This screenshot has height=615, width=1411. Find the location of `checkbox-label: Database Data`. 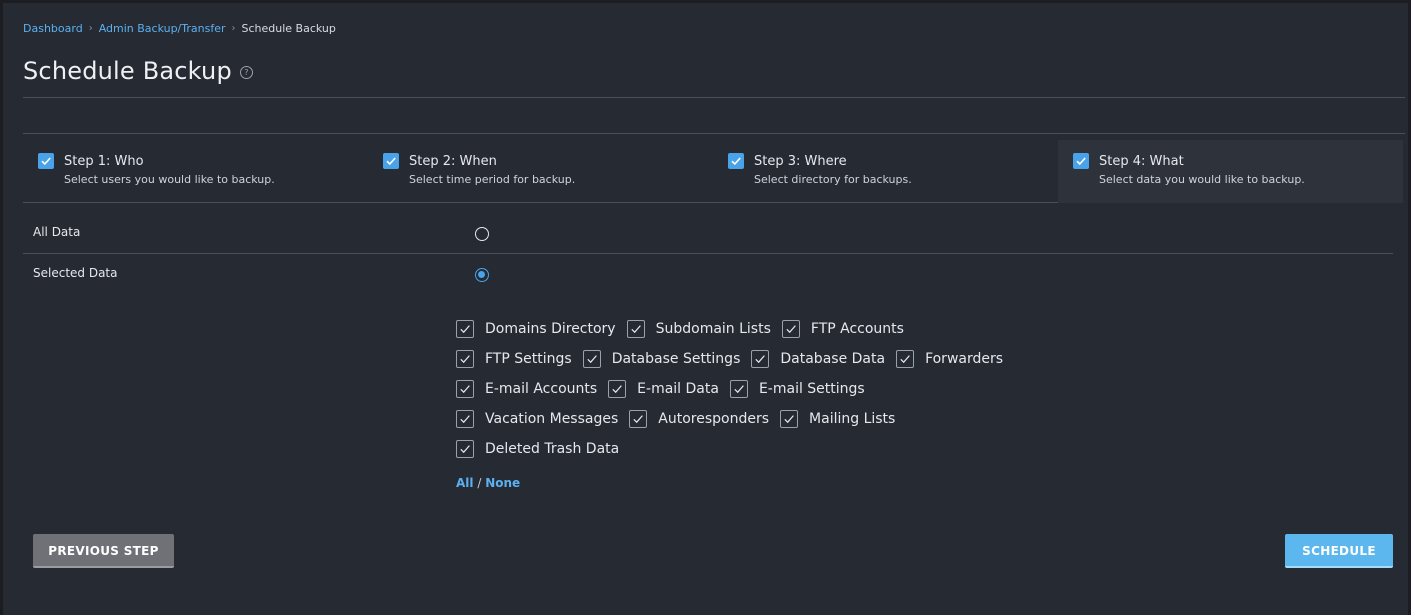

checkbox-label: Database Data is located at coordinates (833, 359).